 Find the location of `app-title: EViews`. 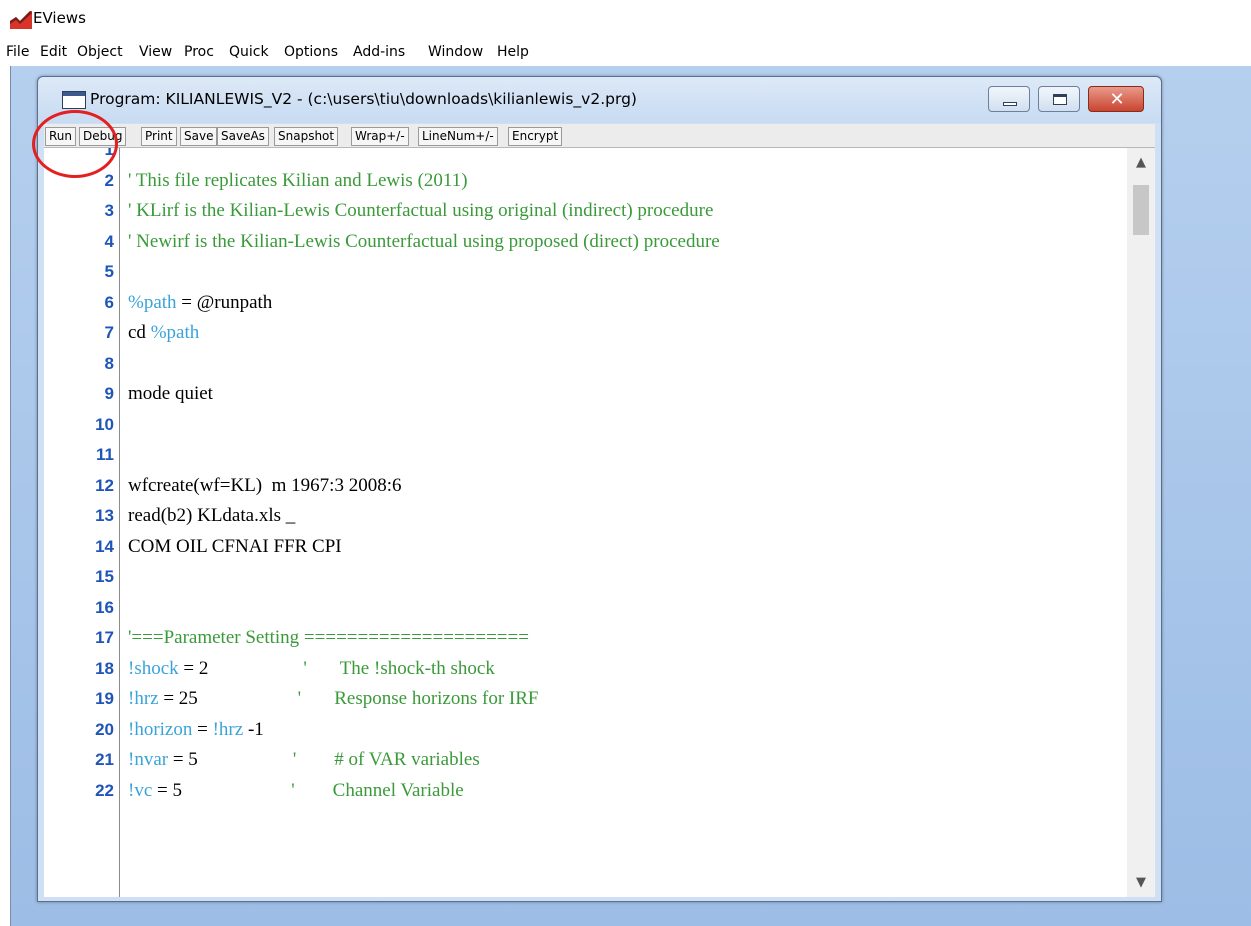

app-title: EViews is located at coordinates (59, 18).